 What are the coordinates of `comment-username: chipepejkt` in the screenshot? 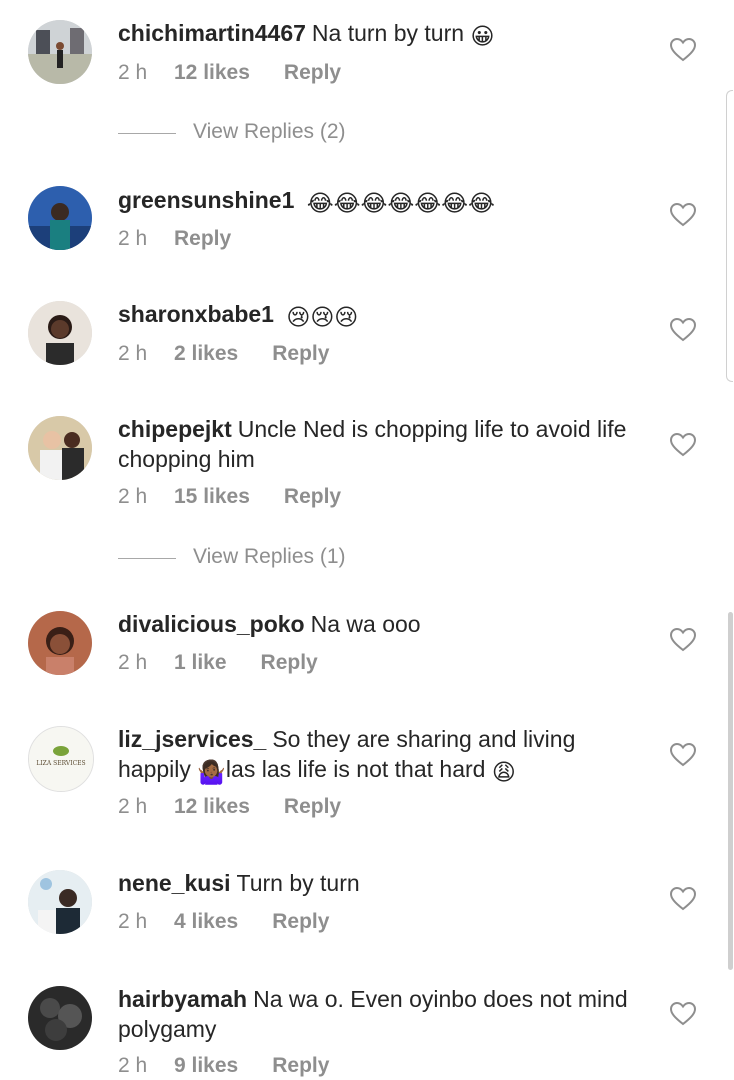 It's located at (175, 429).